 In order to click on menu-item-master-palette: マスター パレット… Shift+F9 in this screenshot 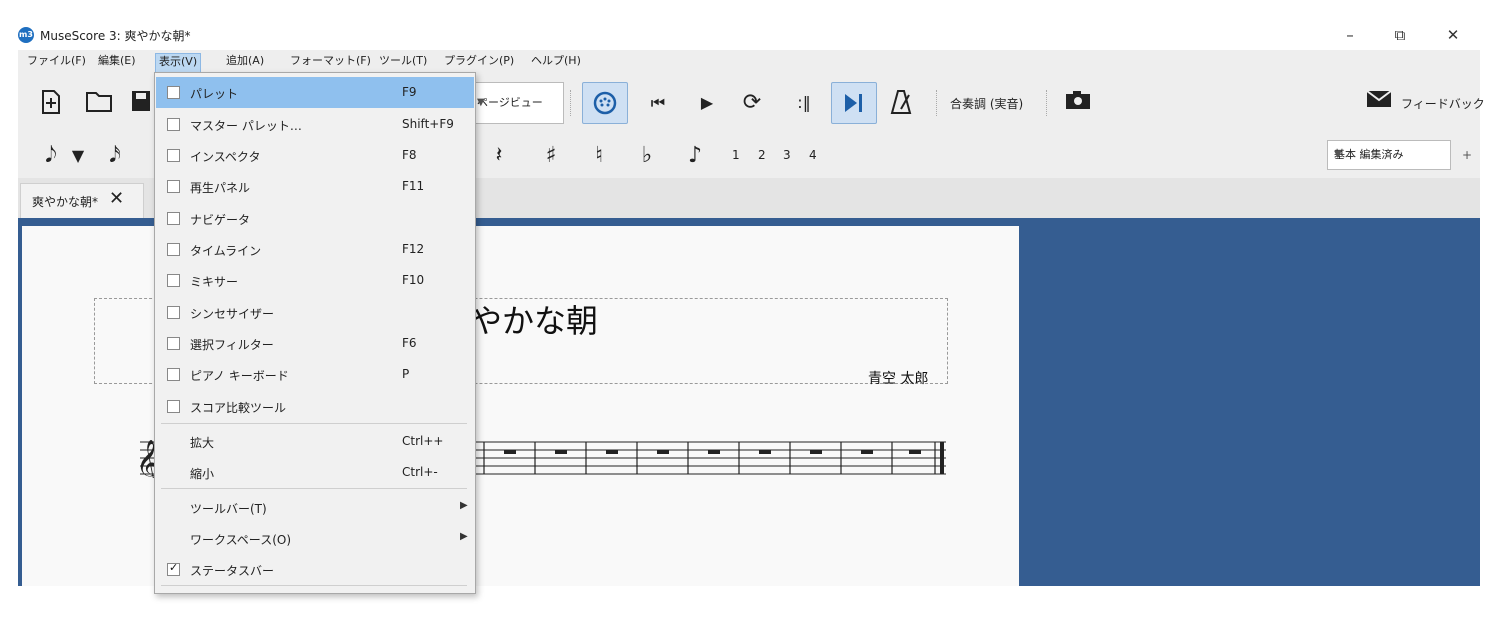, I will do `click(315, 124)`.